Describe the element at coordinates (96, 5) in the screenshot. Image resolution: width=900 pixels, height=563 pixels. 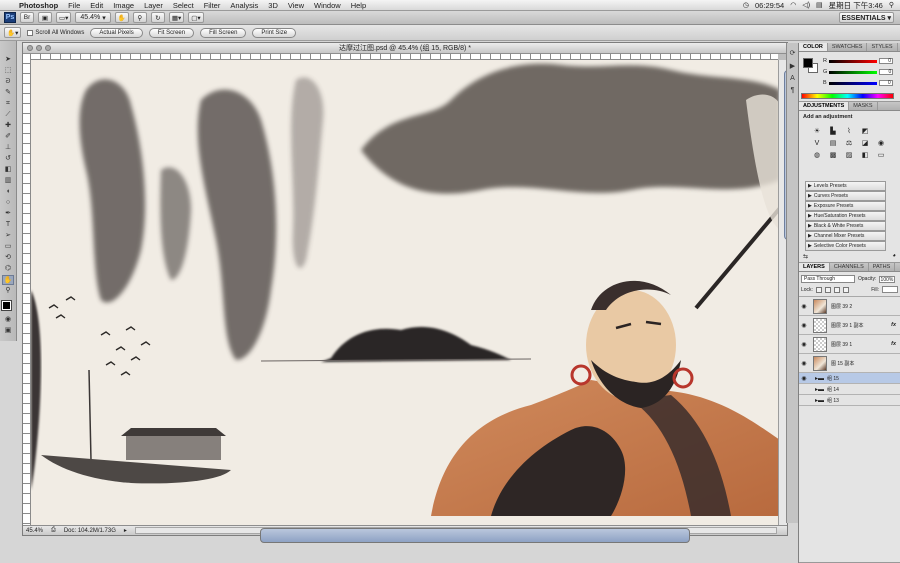
I see `menu-edit: Edit` at that location.